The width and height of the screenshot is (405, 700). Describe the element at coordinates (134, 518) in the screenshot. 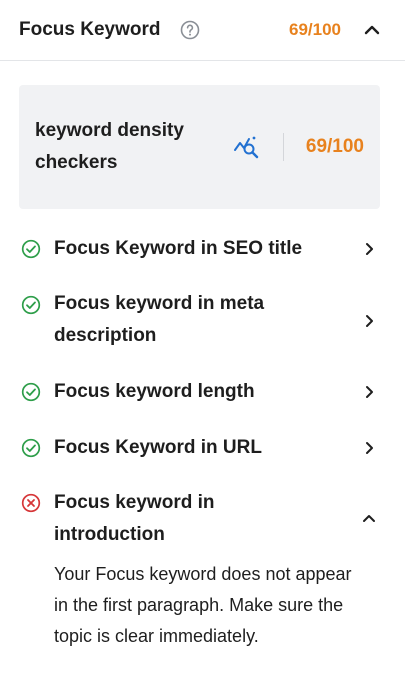

I see `check-label: Focus keyword in introduction` at that location.